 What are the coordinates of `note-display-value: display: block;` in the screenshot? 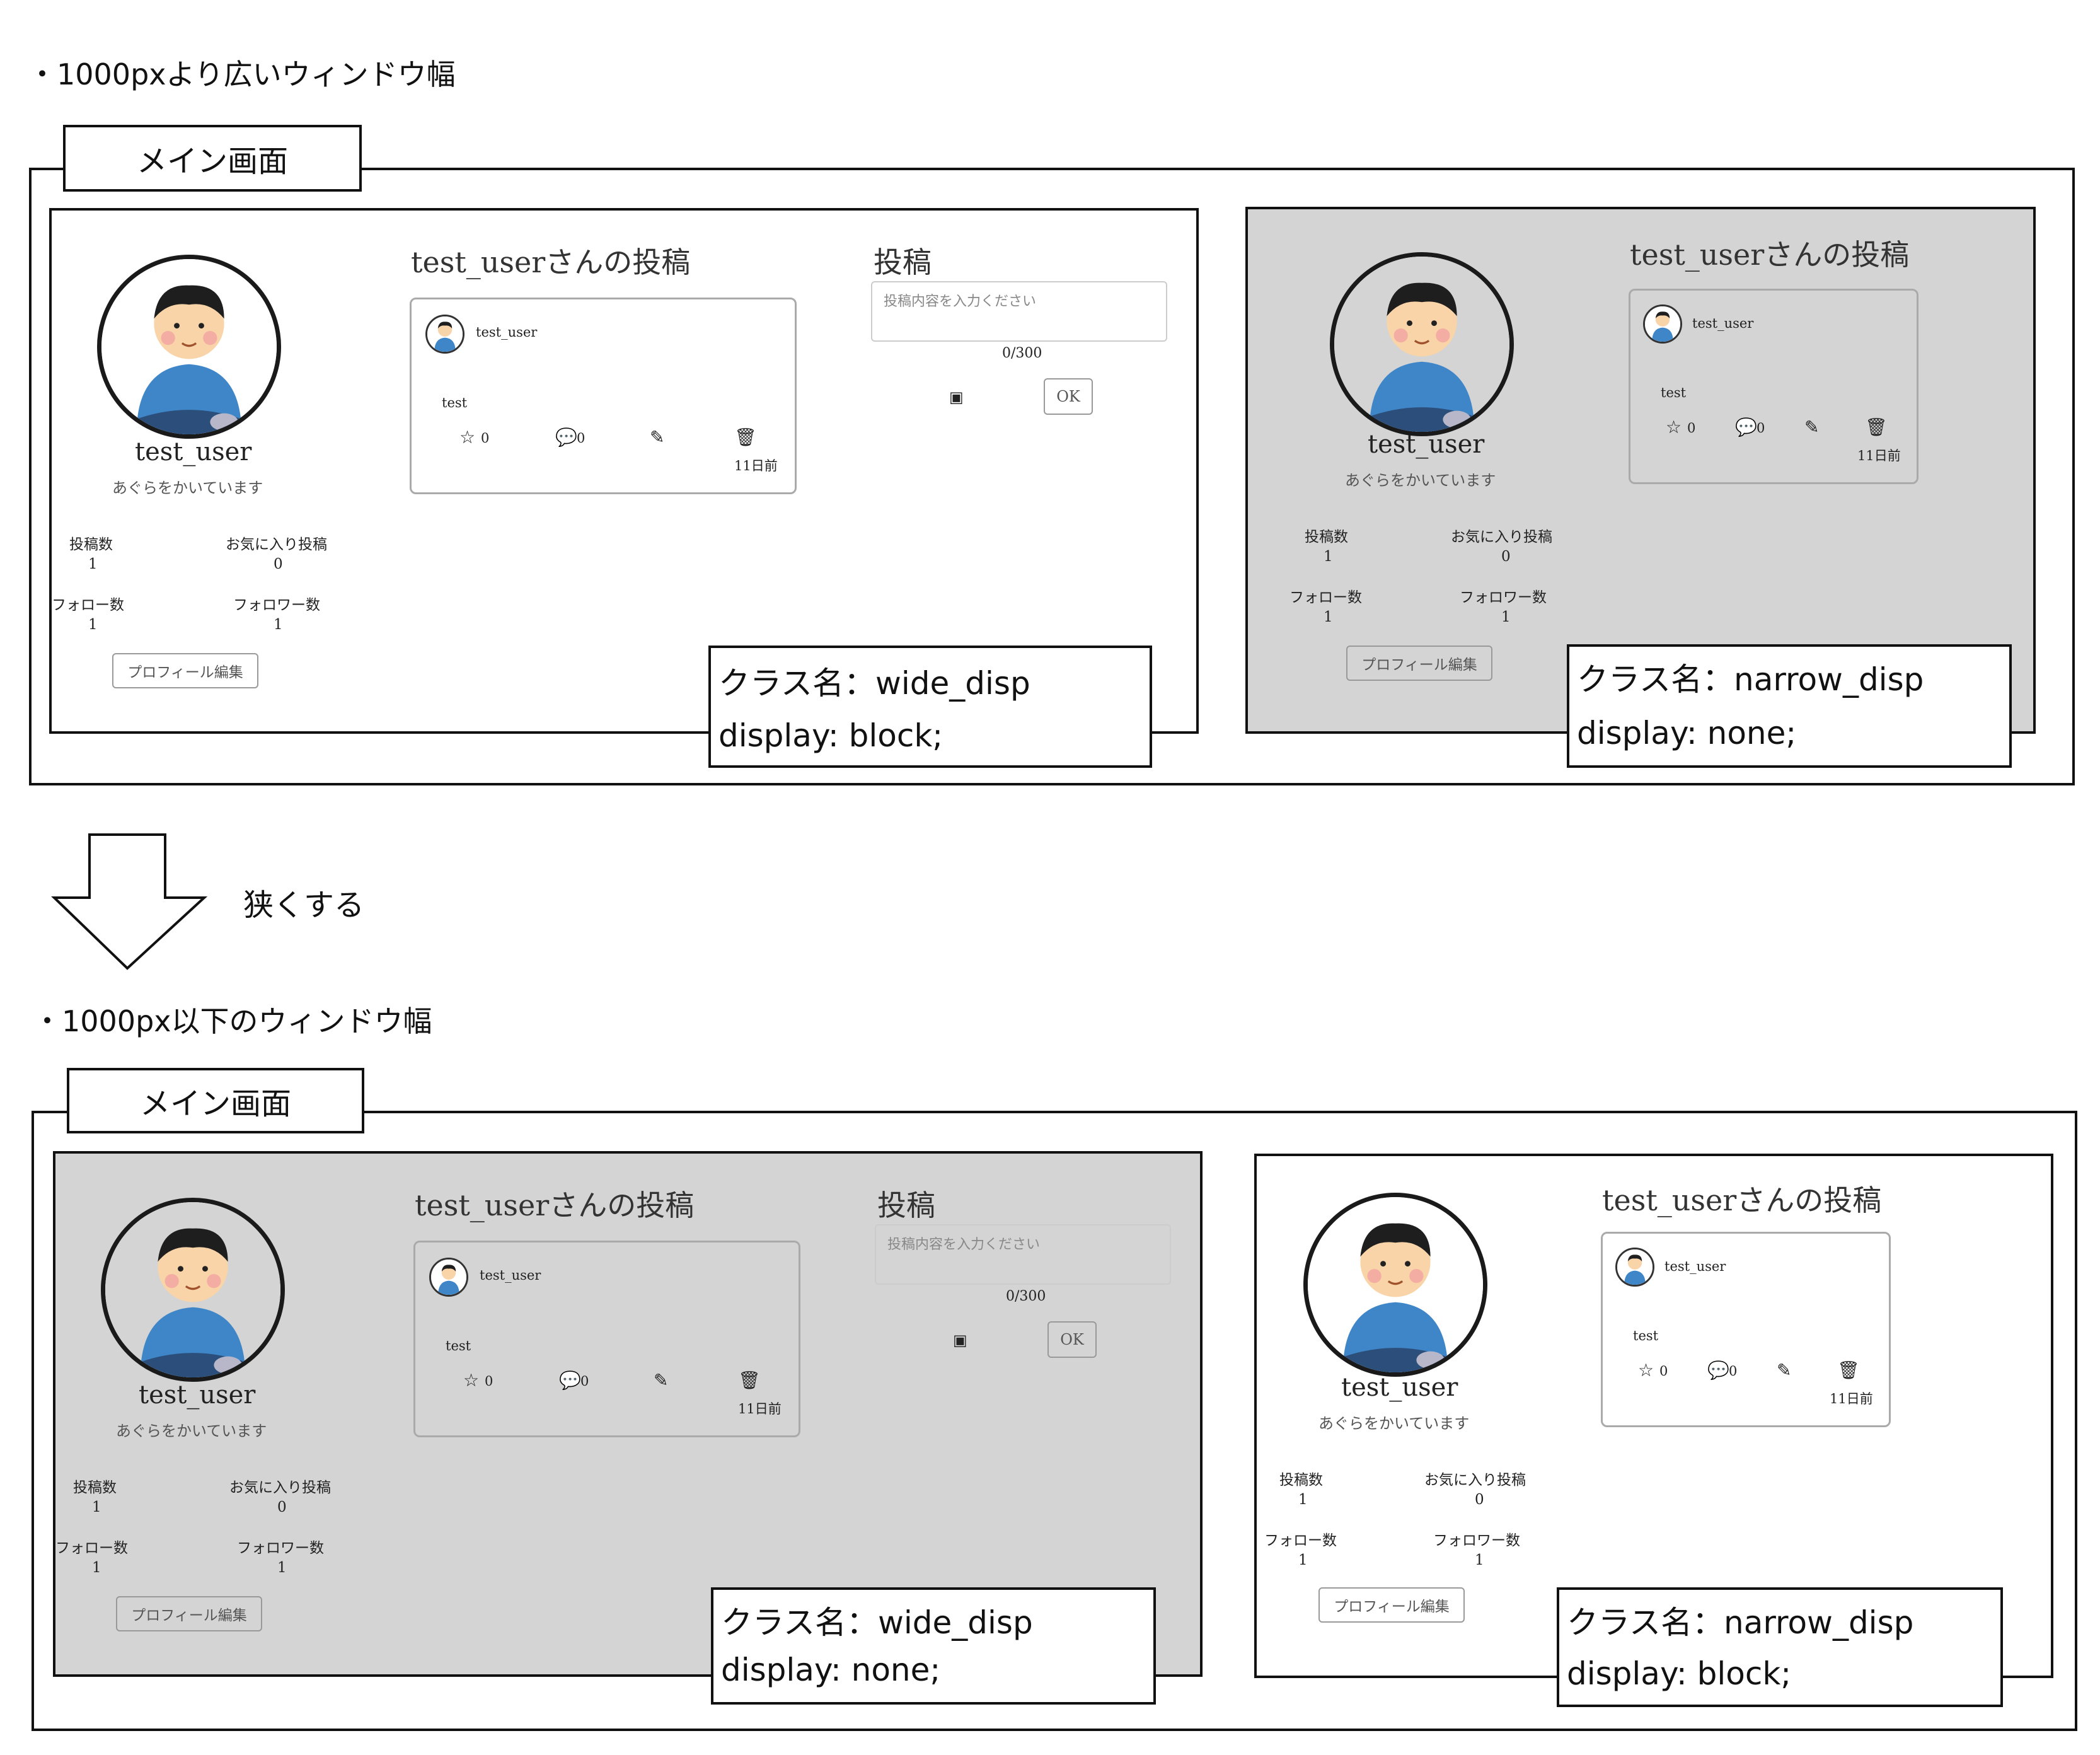 It's located at (830, 735).